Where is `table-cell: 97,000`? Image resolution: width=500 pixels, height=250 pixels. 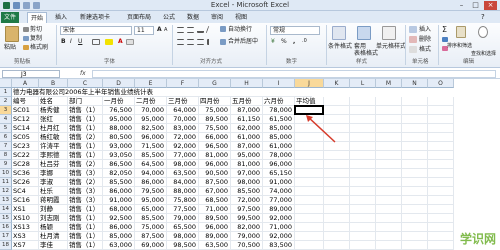 table-cell: 97,000 is located at coordinates (247, 173).